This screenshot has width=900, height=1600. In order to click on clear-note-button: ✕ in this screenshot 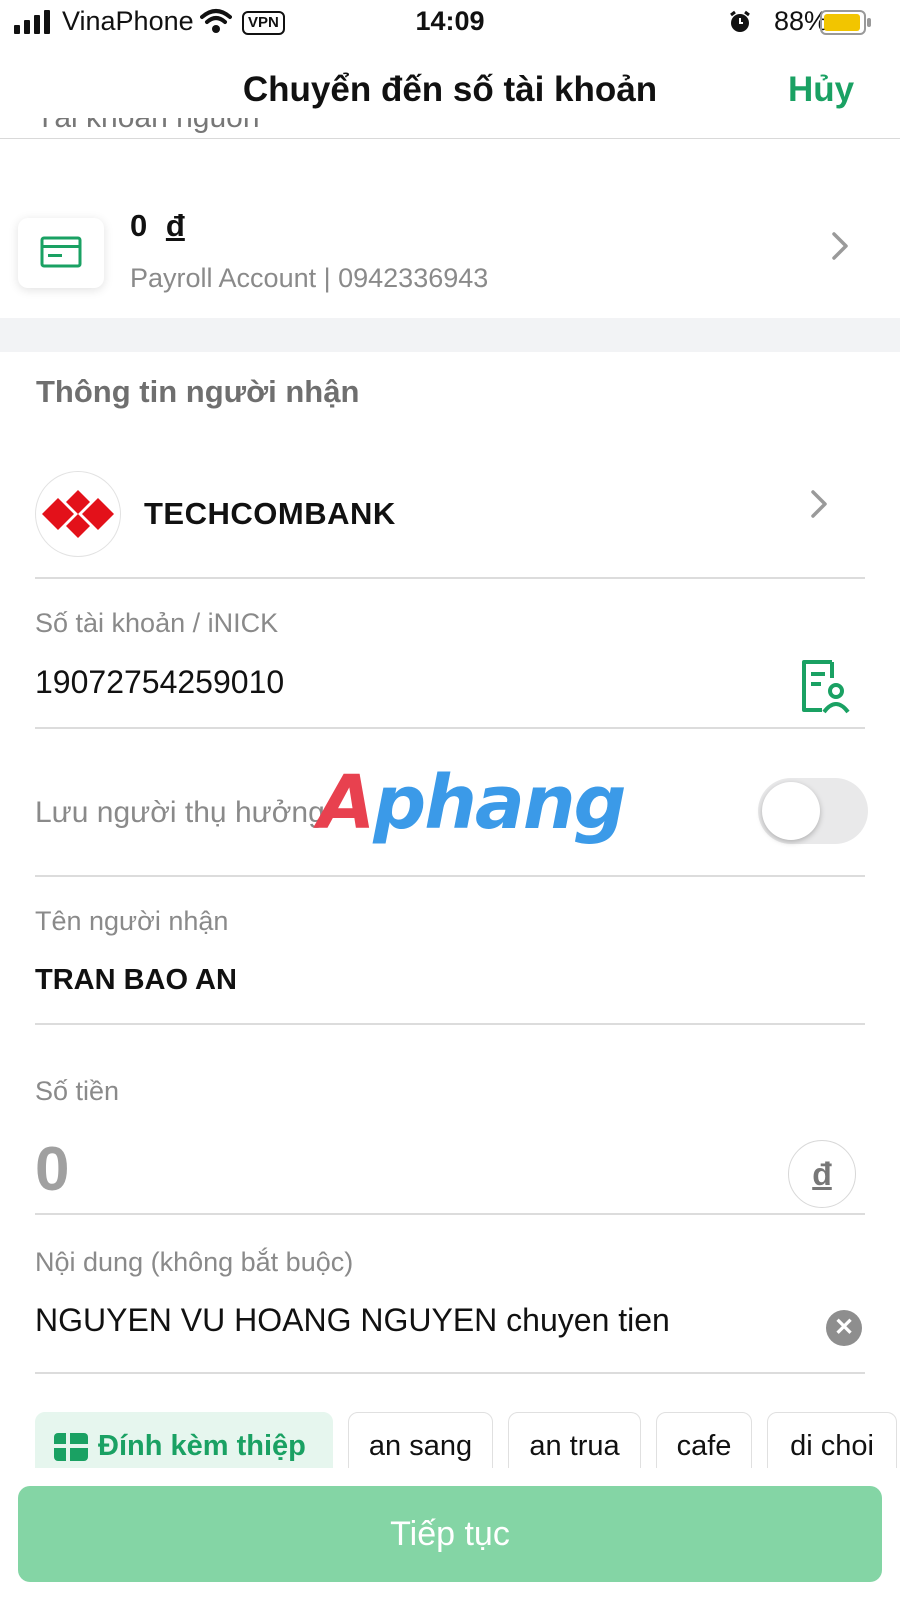, I will do `click(844, 1328)`.